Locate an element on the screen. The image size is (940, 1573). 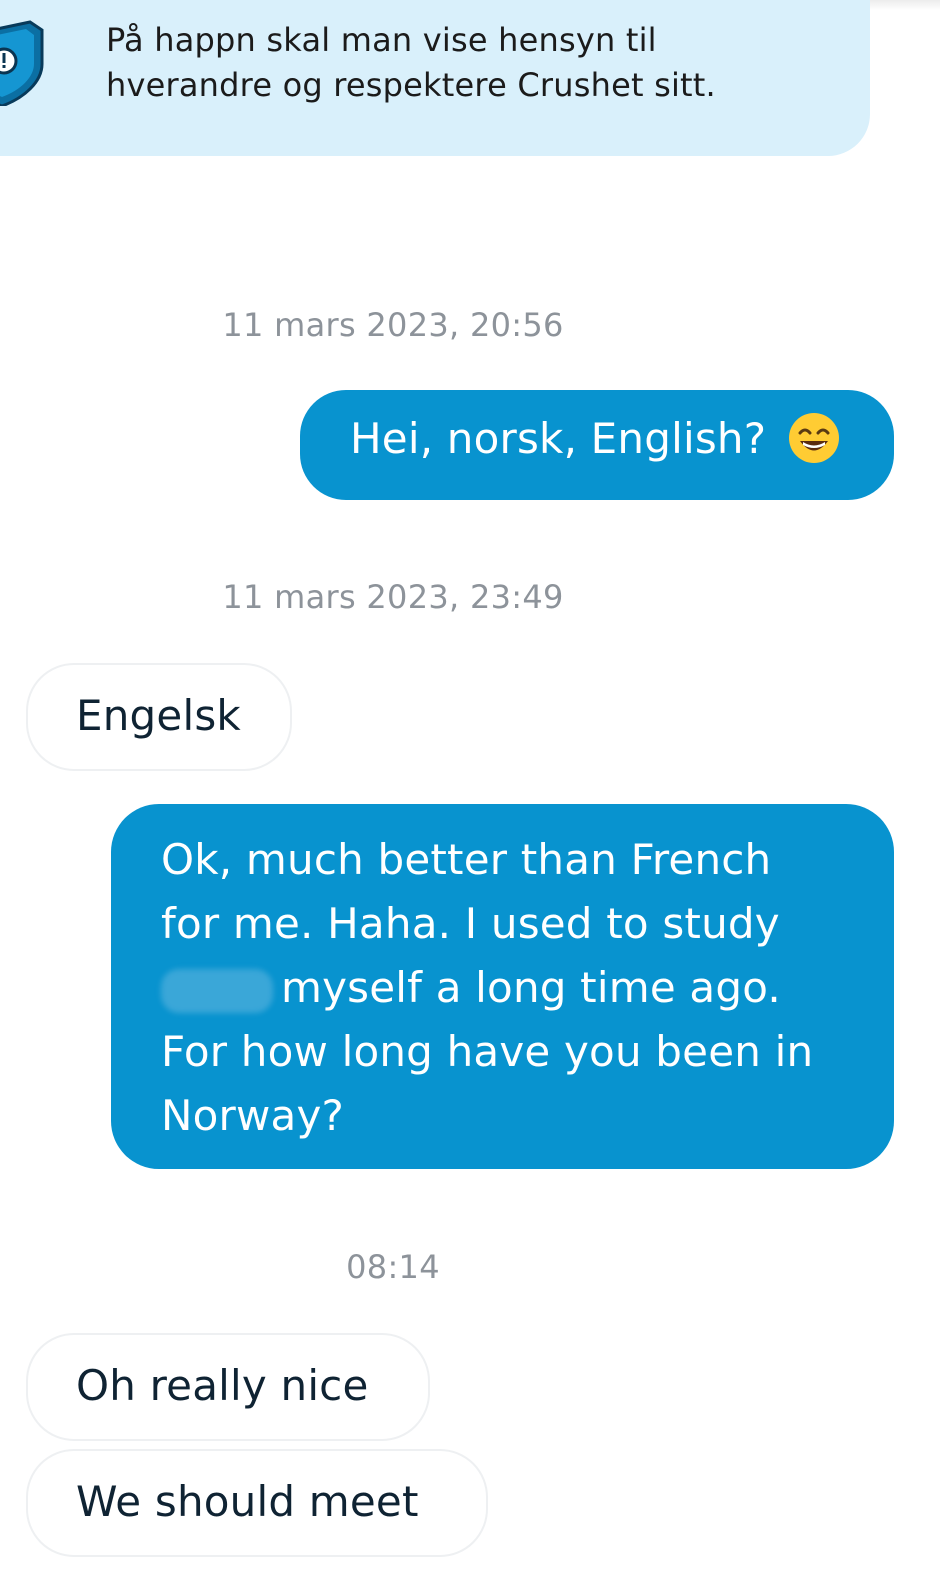
safety-message-line-2: hverandre og respektere Crushet sitt. is located at coordinates (411, 85).